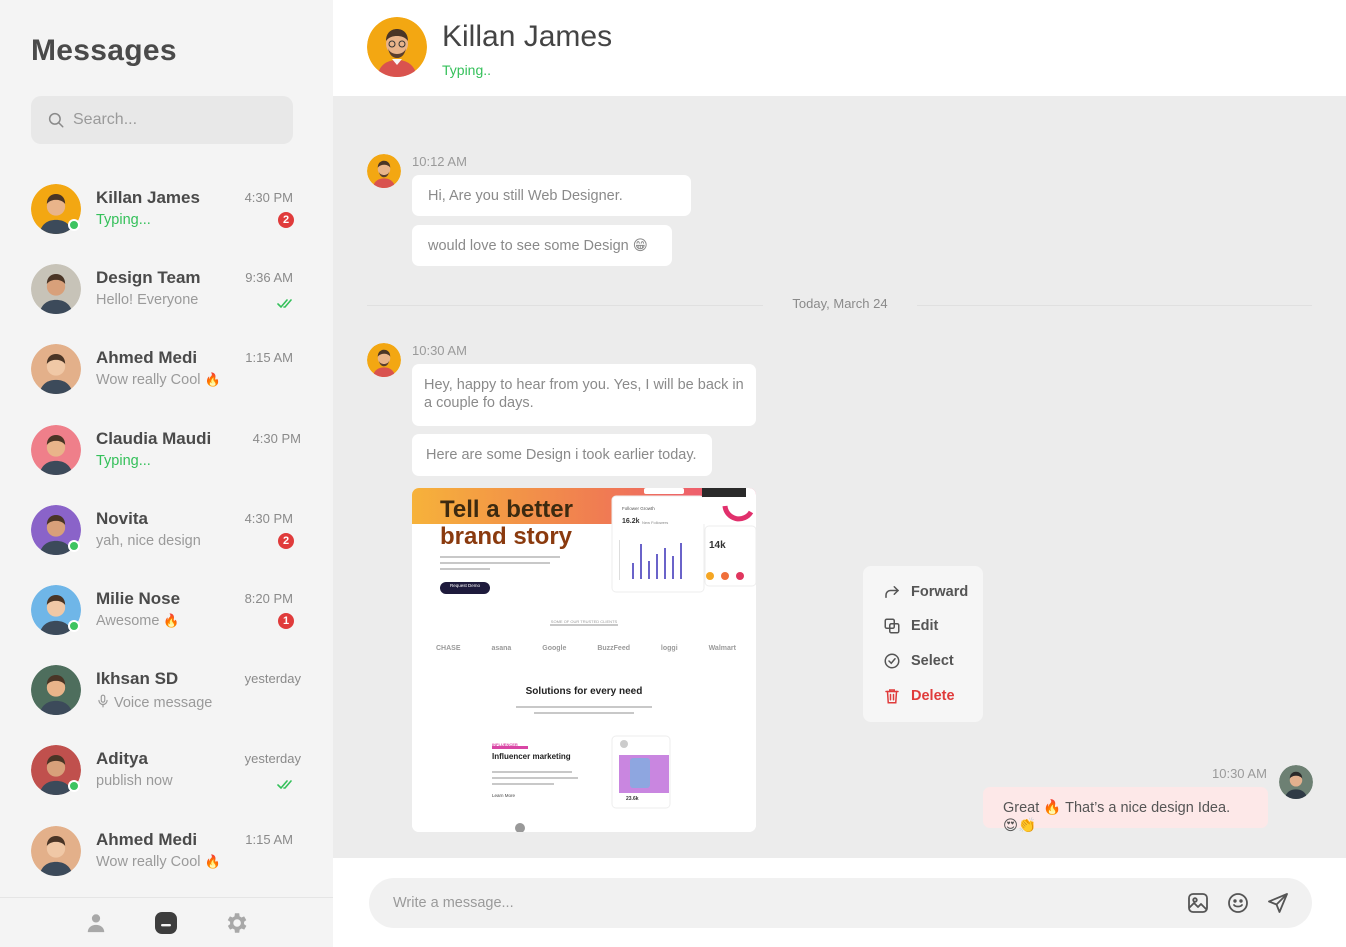 This screenshot has width=1346, height=947. What do you see at coordinates (506, 536) in the screenshot?
I see `design-headline-2: brand story` at bounding box center [506, 536].